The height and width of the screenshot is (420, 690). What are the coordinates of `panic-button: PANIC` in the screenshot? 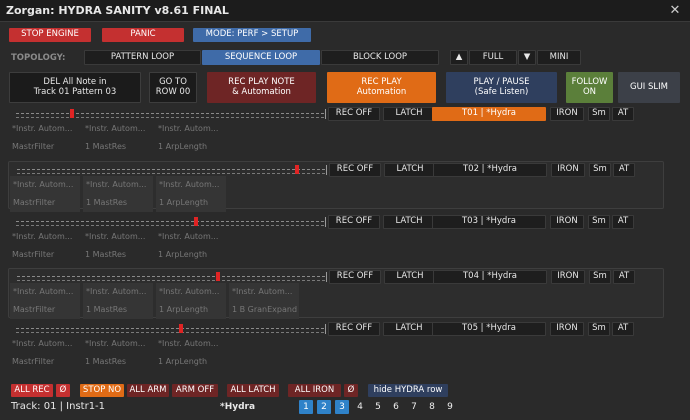 It's located at (143, 35).